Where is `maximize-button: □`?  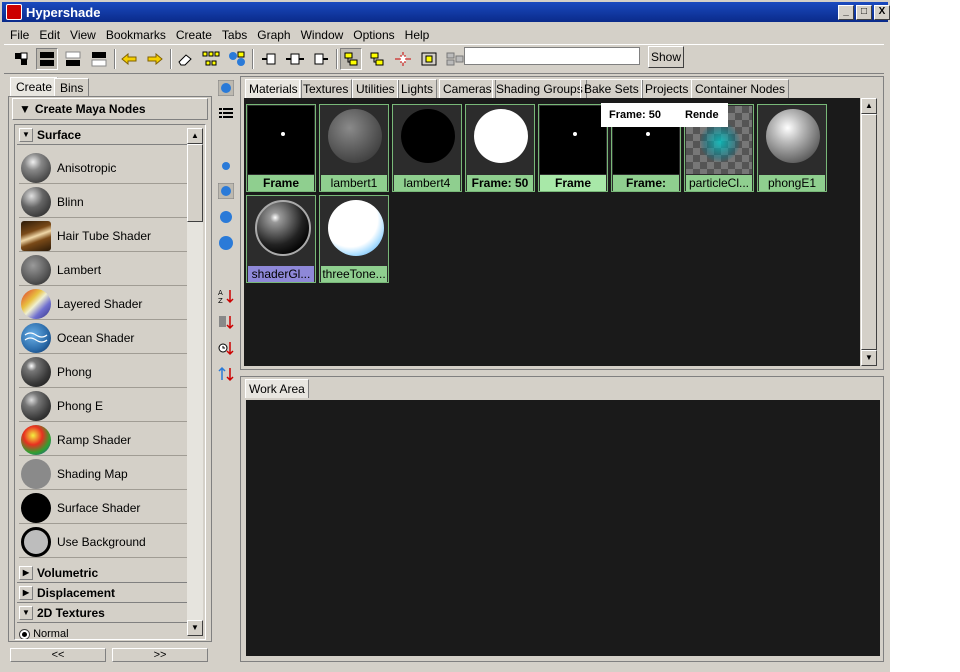
maximize-button: □ is located at coordinates (864, 12).